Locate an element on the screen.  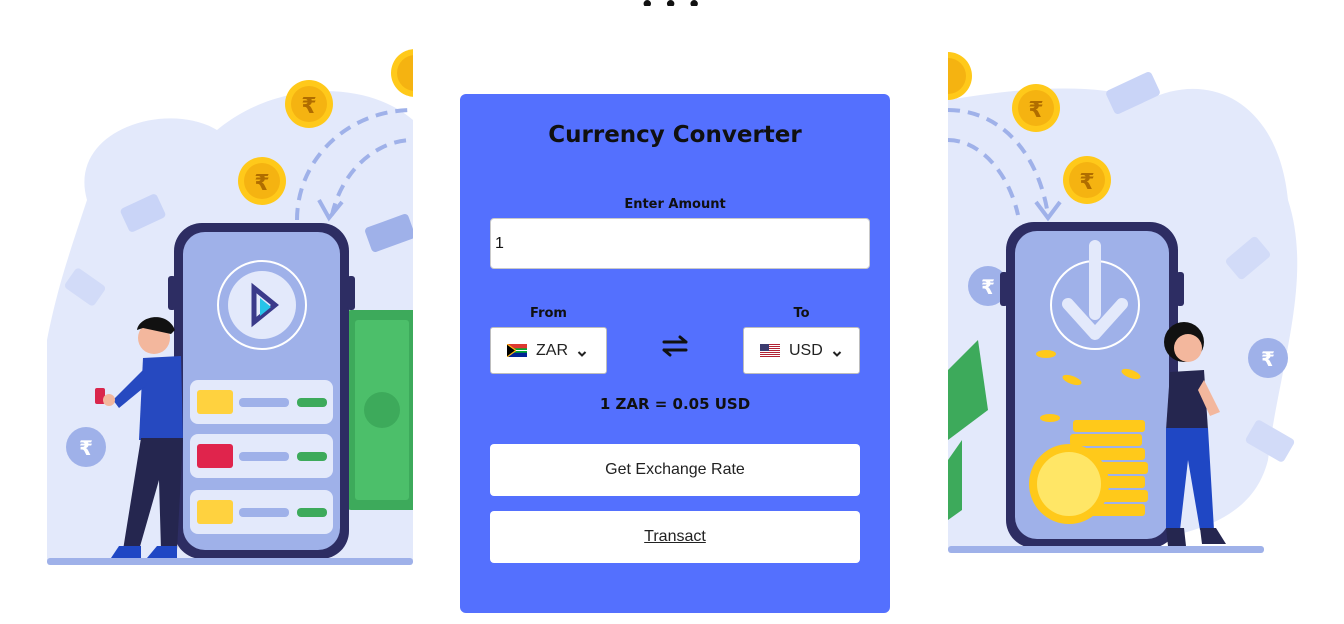
exchange-rate-text: 1 ZAR = 0.05 USD is located at coordinates (675, 404).